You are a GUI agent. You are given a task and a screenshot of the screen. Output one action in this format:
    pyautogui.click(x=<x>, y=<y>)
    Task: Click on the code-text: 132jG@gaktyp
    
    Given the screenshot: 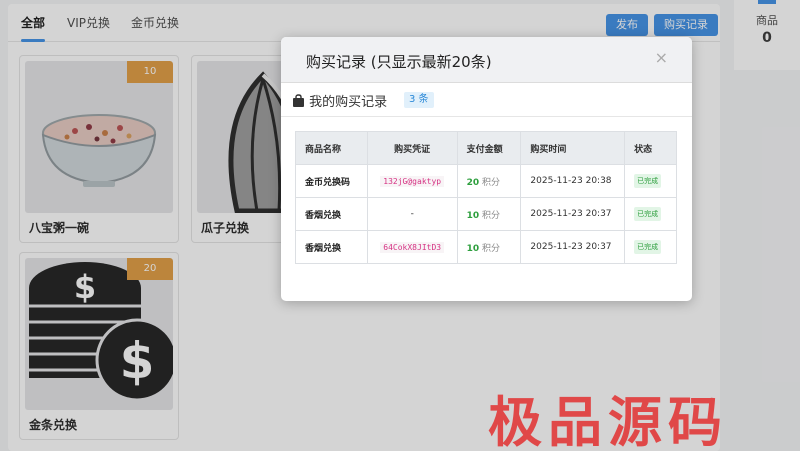 What is the action you would take?
    pyautogui.click(x=412, y=181)
    